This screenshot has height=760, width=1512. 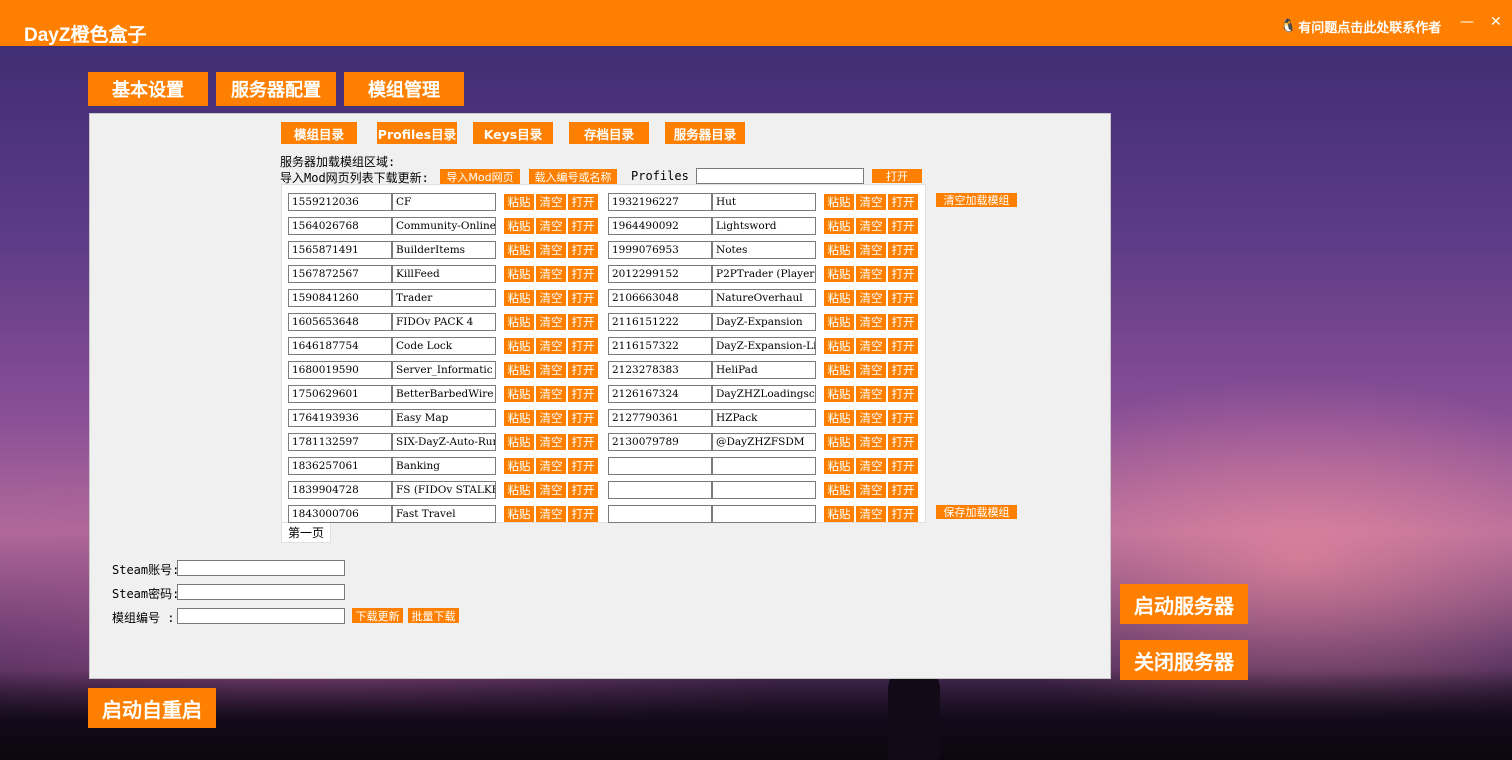 What do you see at coordinates (660, 490) in the screenshot?
I see `right-mod-id-input` at bounding box center [660, 490].